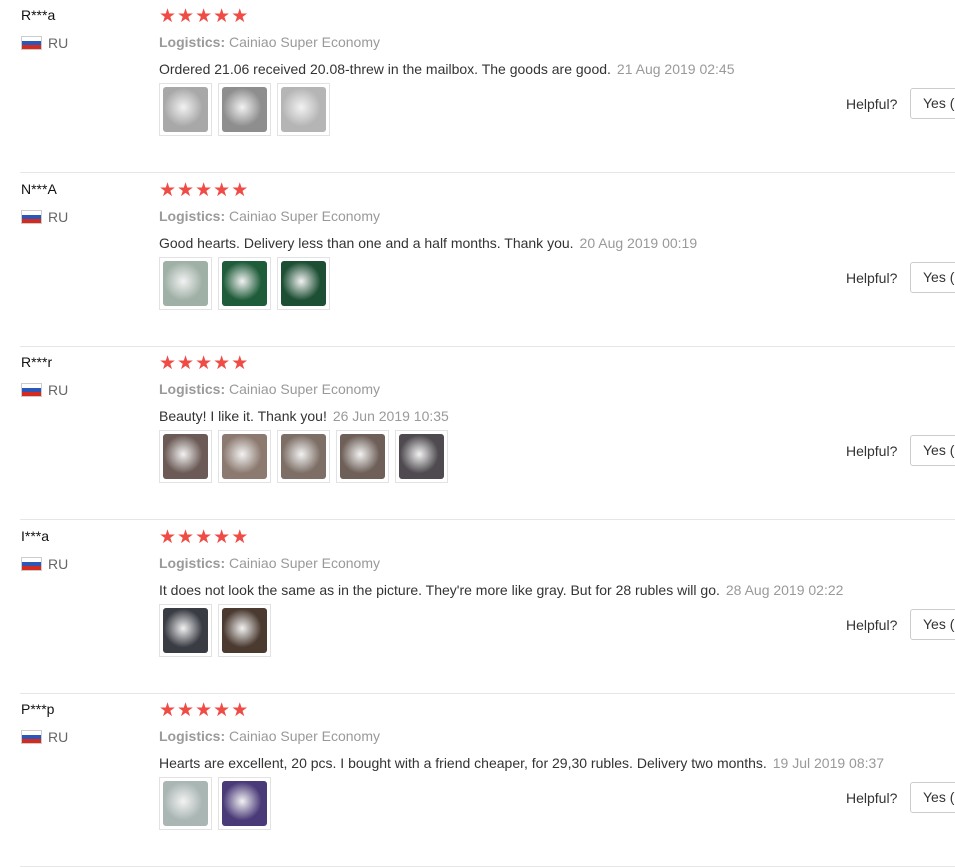  I want to click on reviewer-name: I***a, so click(35, 536).